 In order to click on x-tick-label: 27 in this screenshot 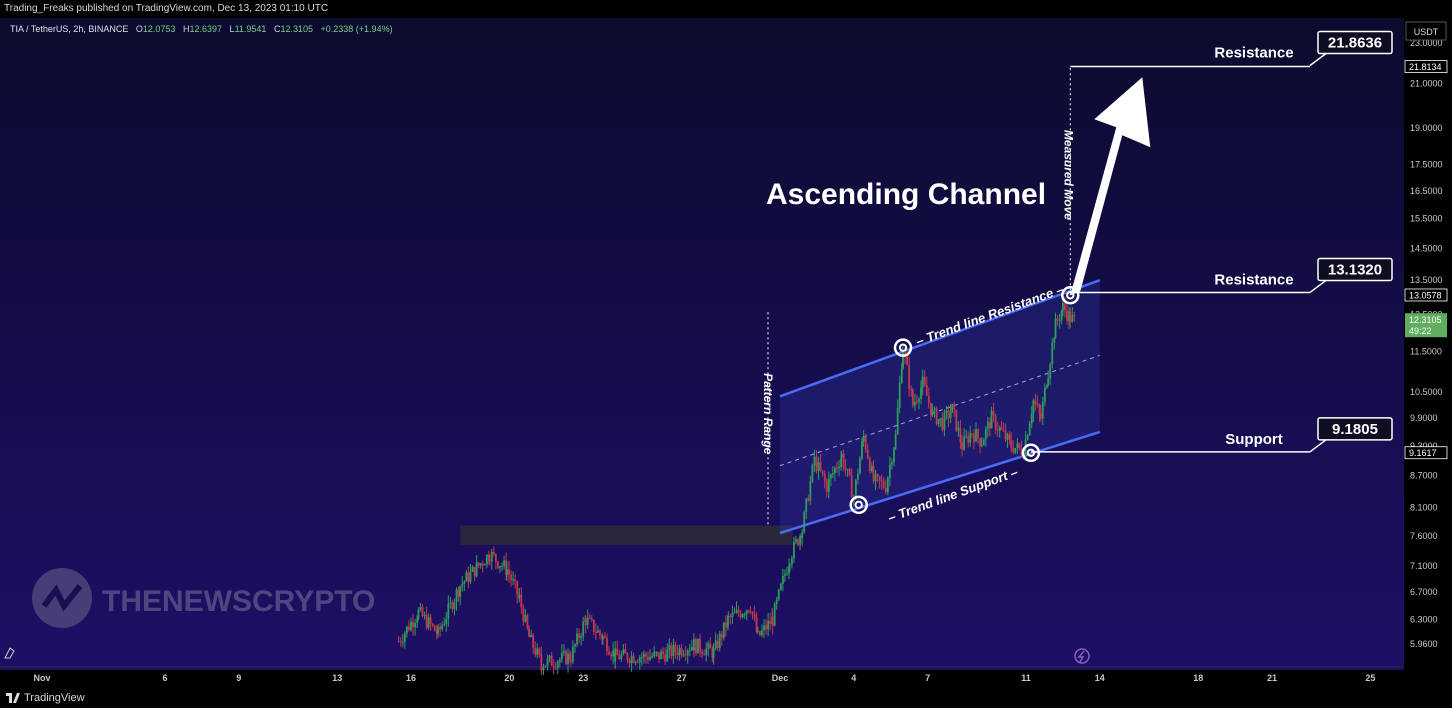, I will do `click(682, 678)`.